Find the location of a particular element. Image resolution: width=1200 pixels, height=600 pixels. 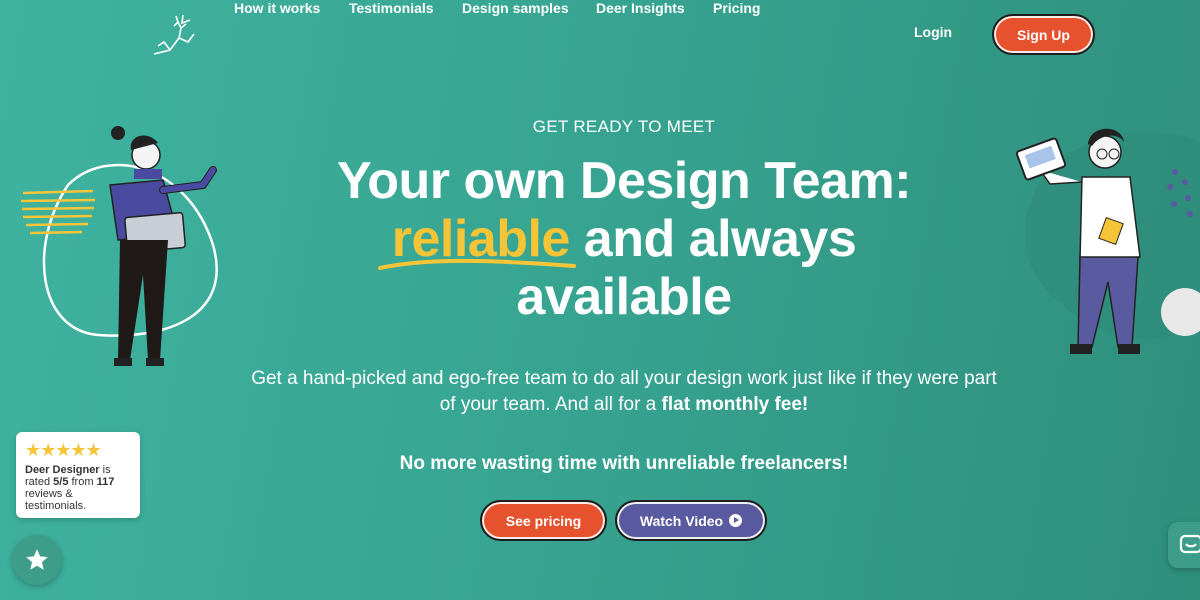

hero-subtitle-bold: flat monthly fee! is located at coordinates (735, 404).